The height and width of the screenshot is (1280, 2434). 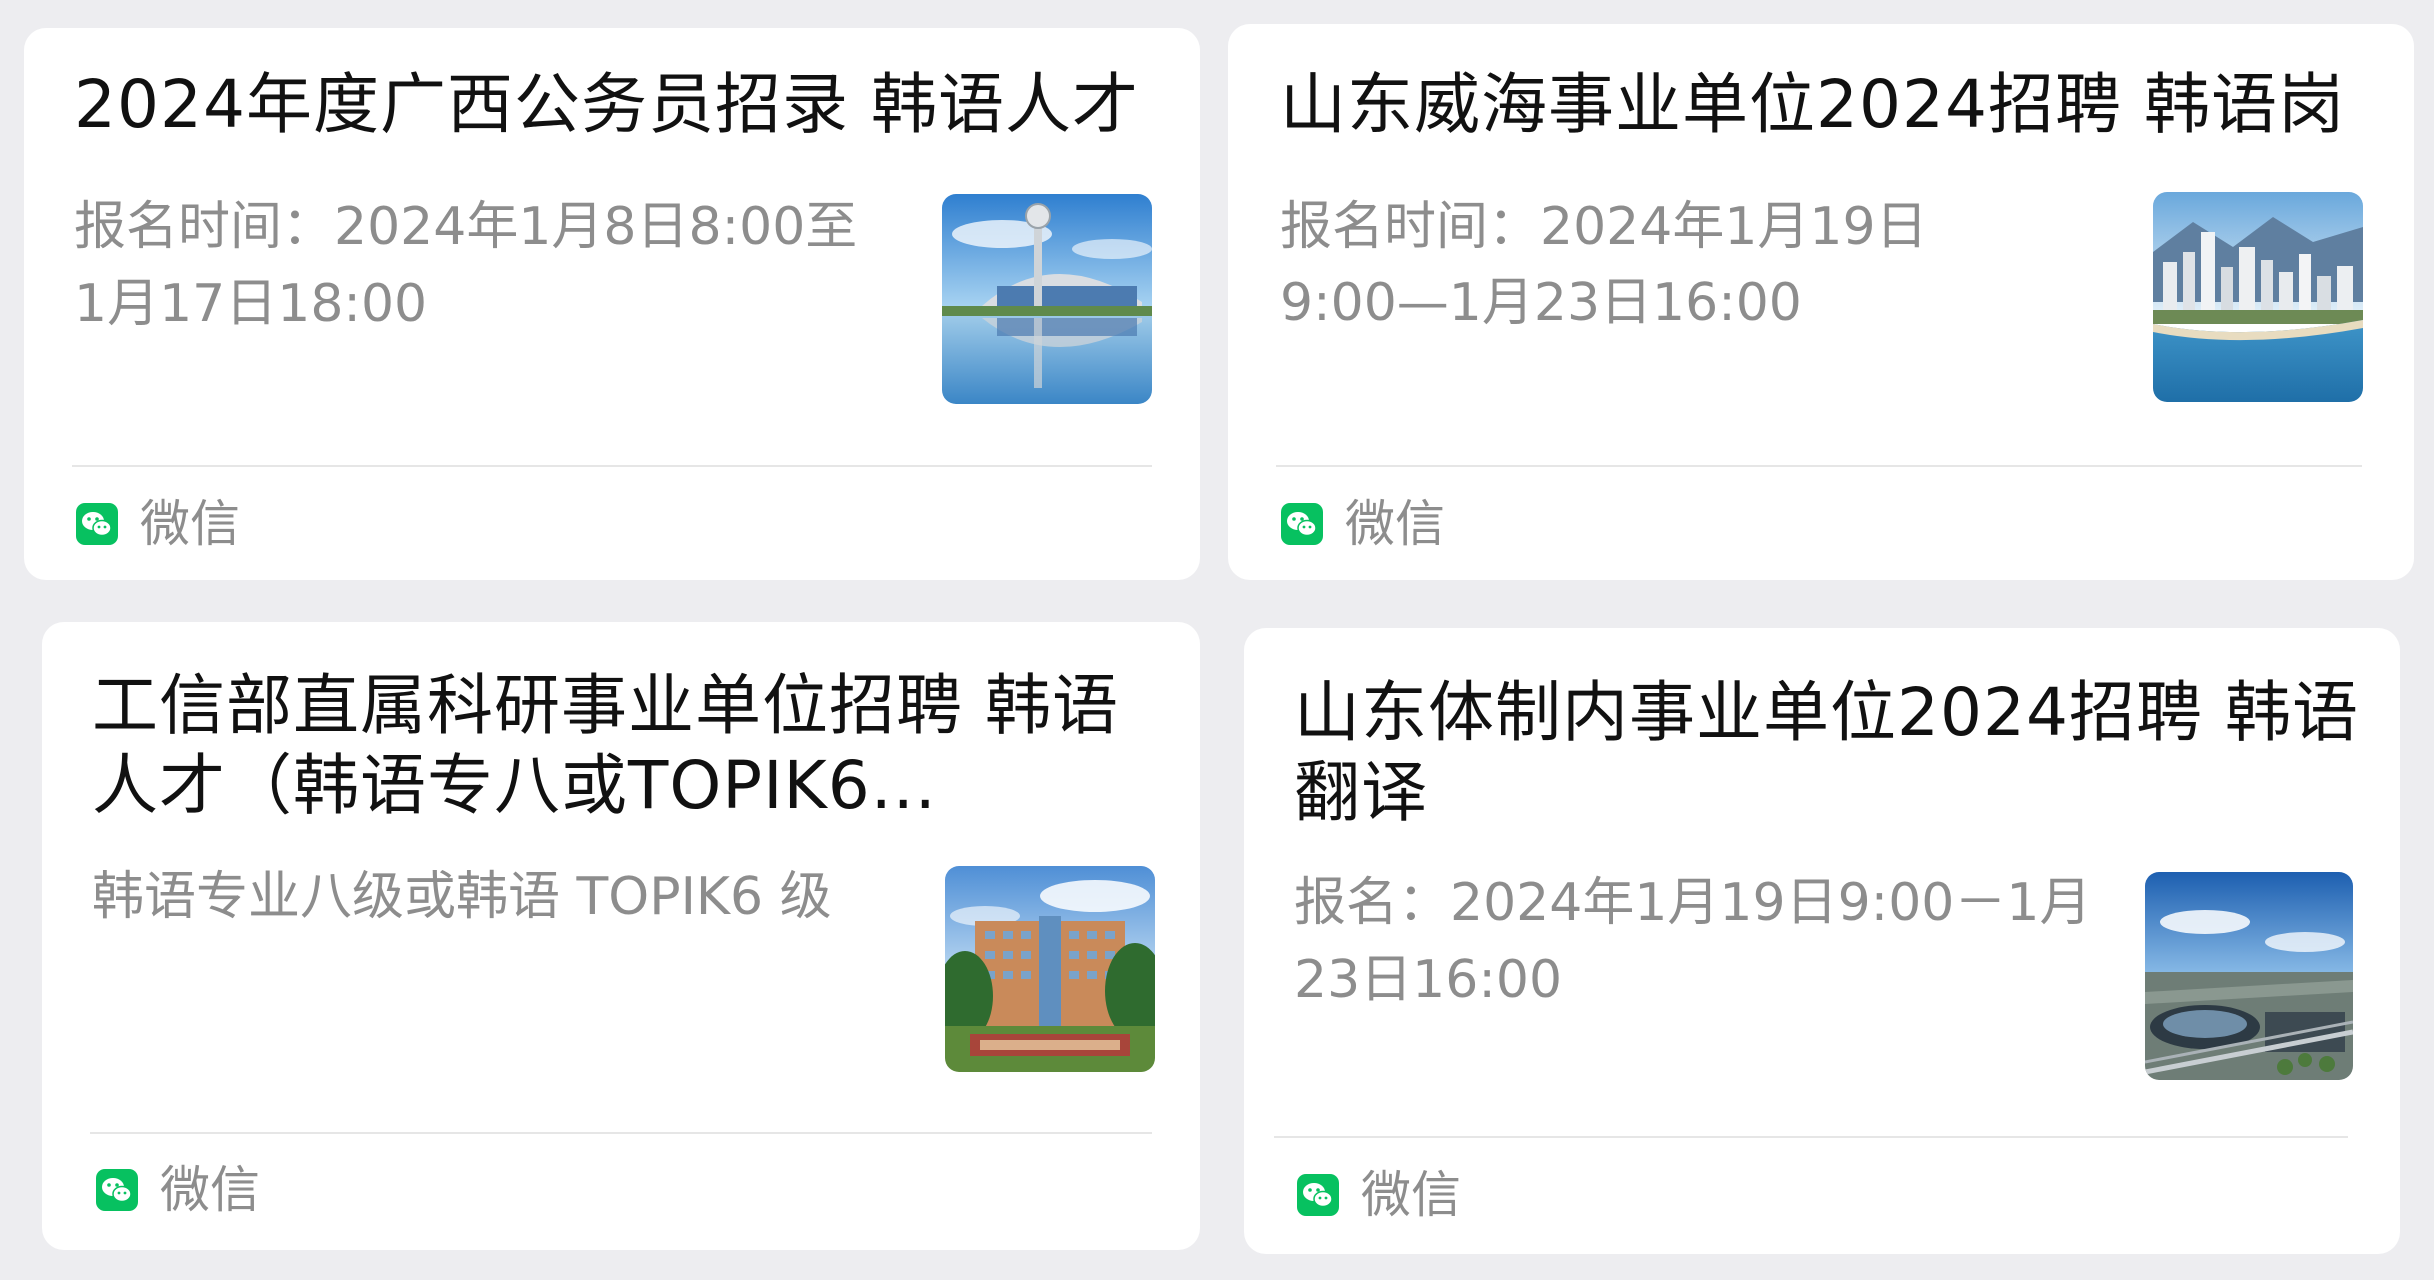 I want to click on card-description-line-1: 报名：2024年1月19日9:00－1月, so click(x=1693, y=903).